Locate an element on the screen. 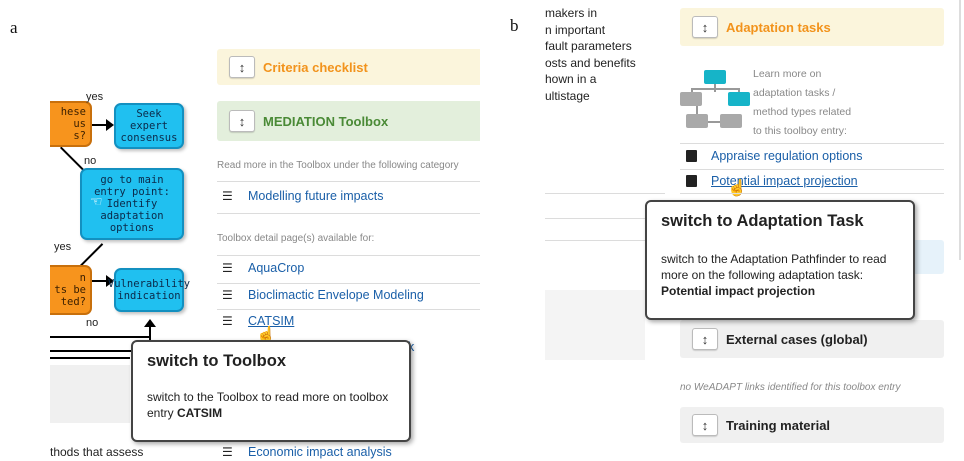 Image resolution: width=964 pixels, height=461 pixels. mediation-toolbox-header: ↕ MEDIATION Toolbox is located at coordinates (348, 121).